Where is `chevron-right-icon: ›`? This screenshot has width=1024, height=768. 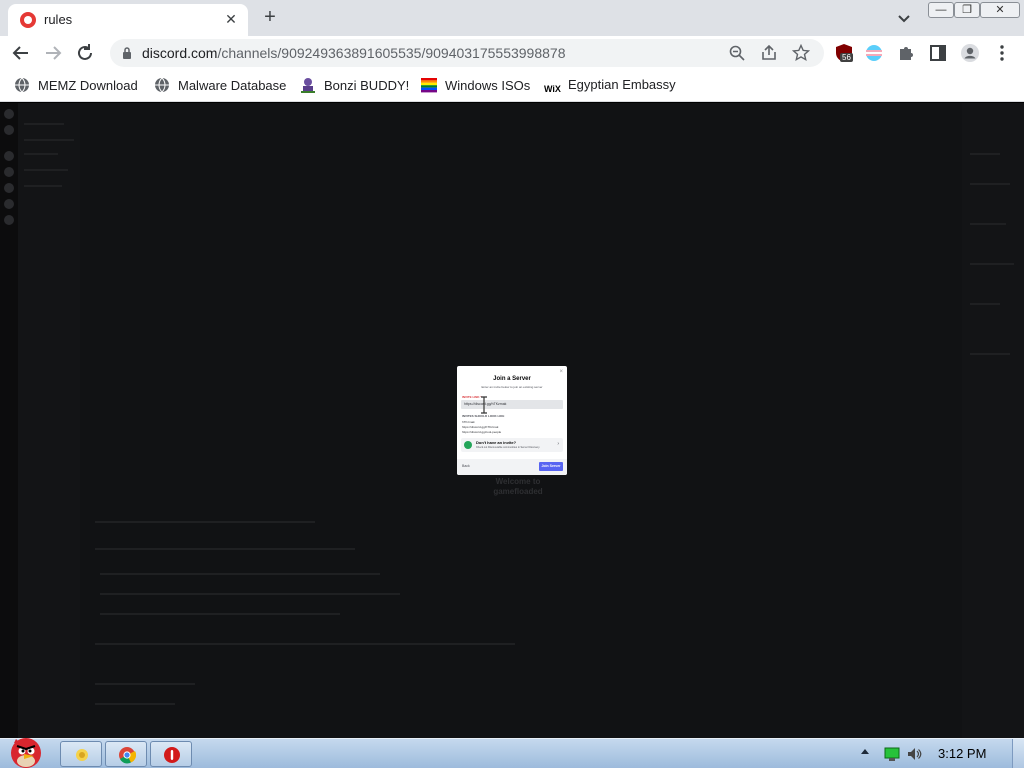
chevron-right-icon: › is located at coordinates (558, 444).